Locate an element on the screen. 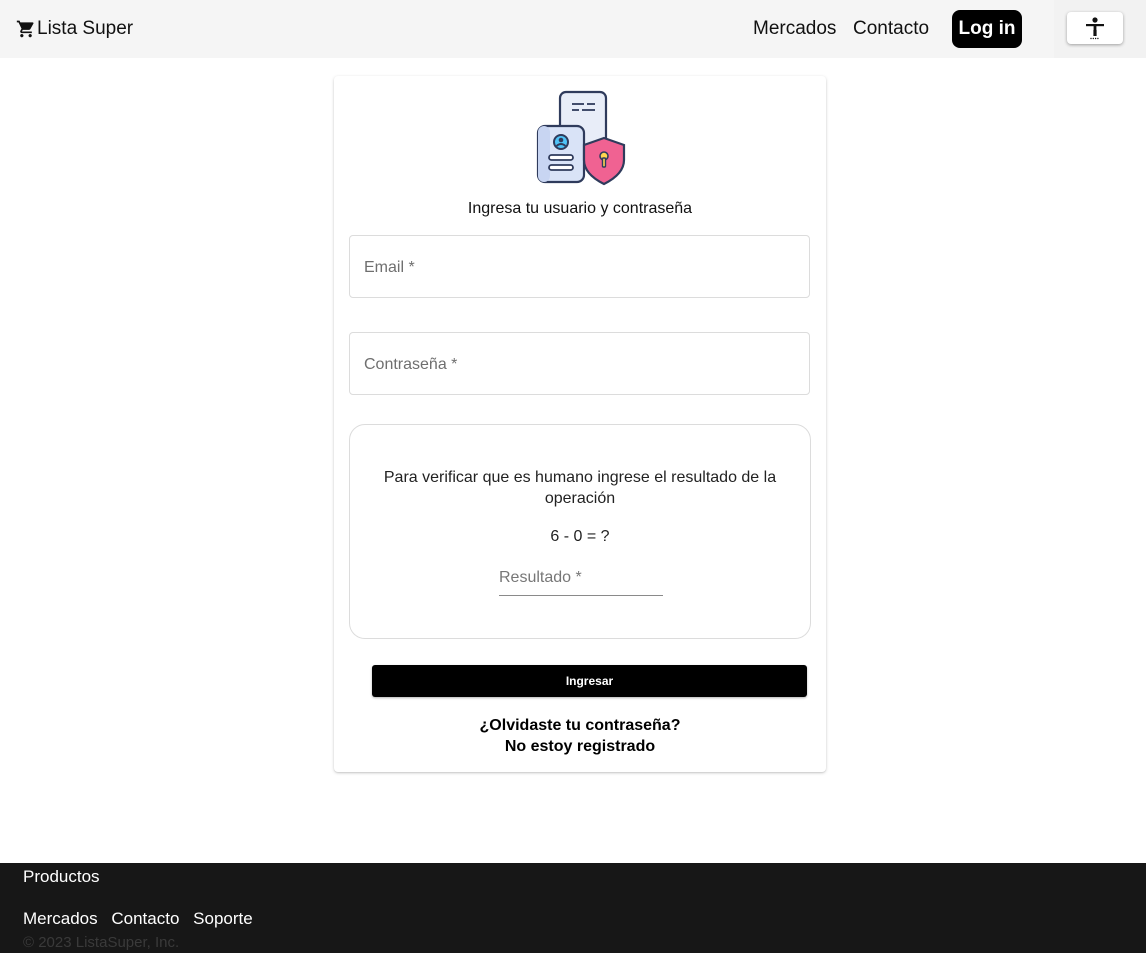 The height and width of the screenshot is (953, 1146). accessibility-panel is located at coordinates (1100, 29).